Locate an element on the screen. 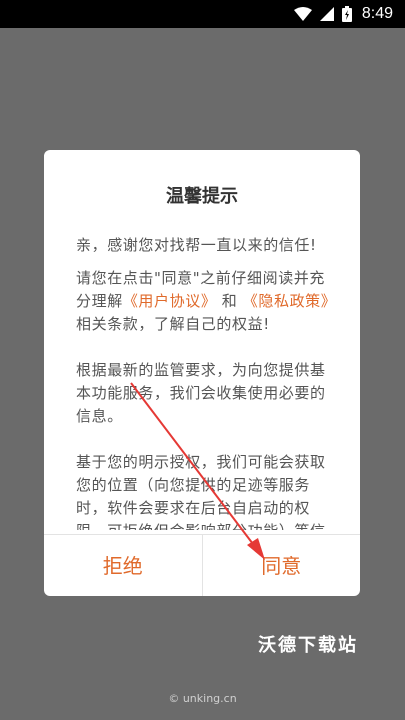 The width and height of the screenshot is (405, 720). wifi-icon is located at coordinates (302, 14).